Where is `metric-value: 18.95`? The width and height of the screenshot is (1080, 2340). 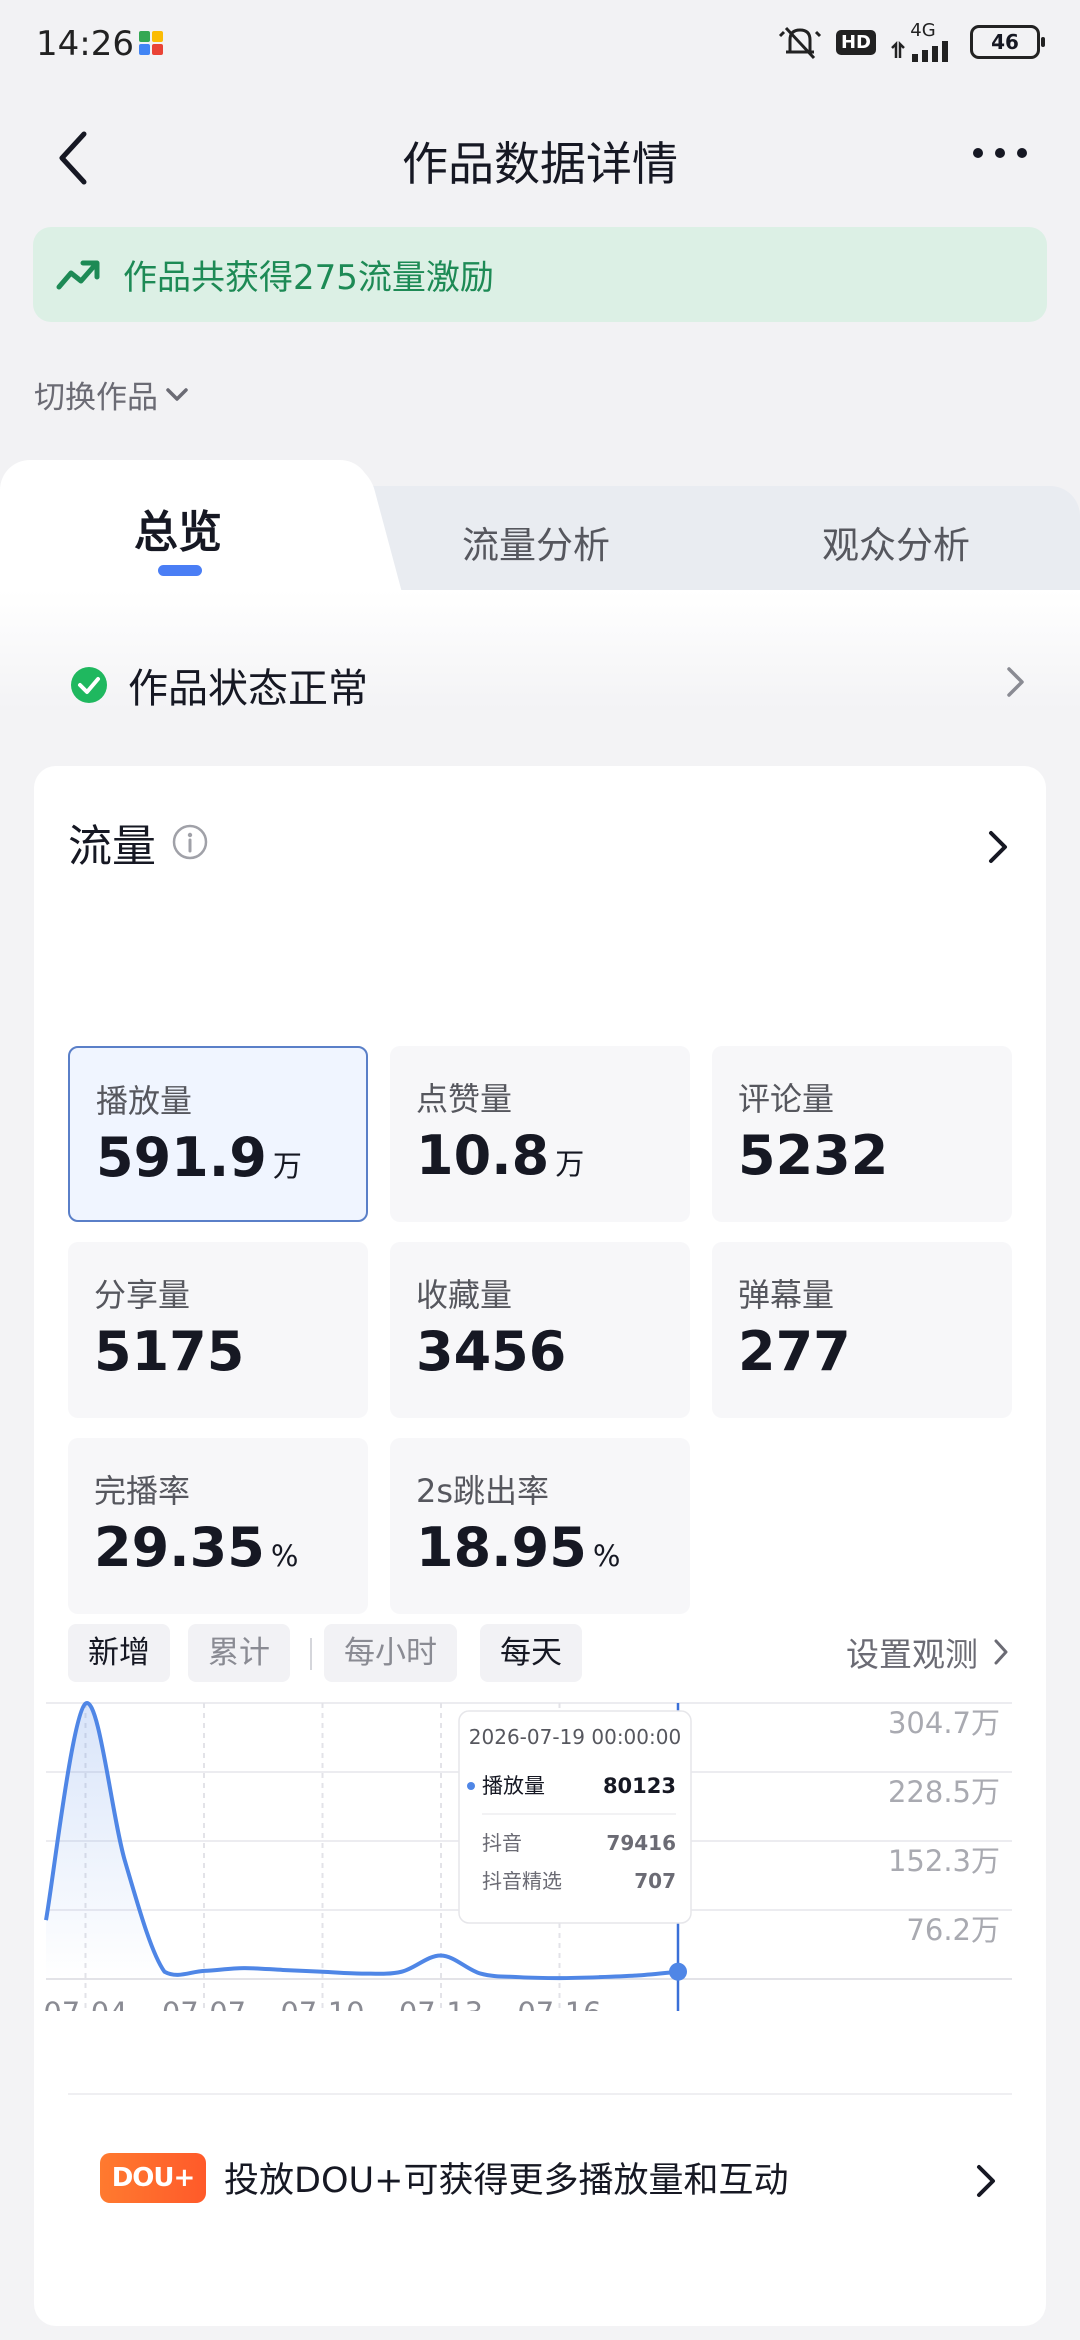
metric-value: 18.95 is located at coordinates (501, 1547).